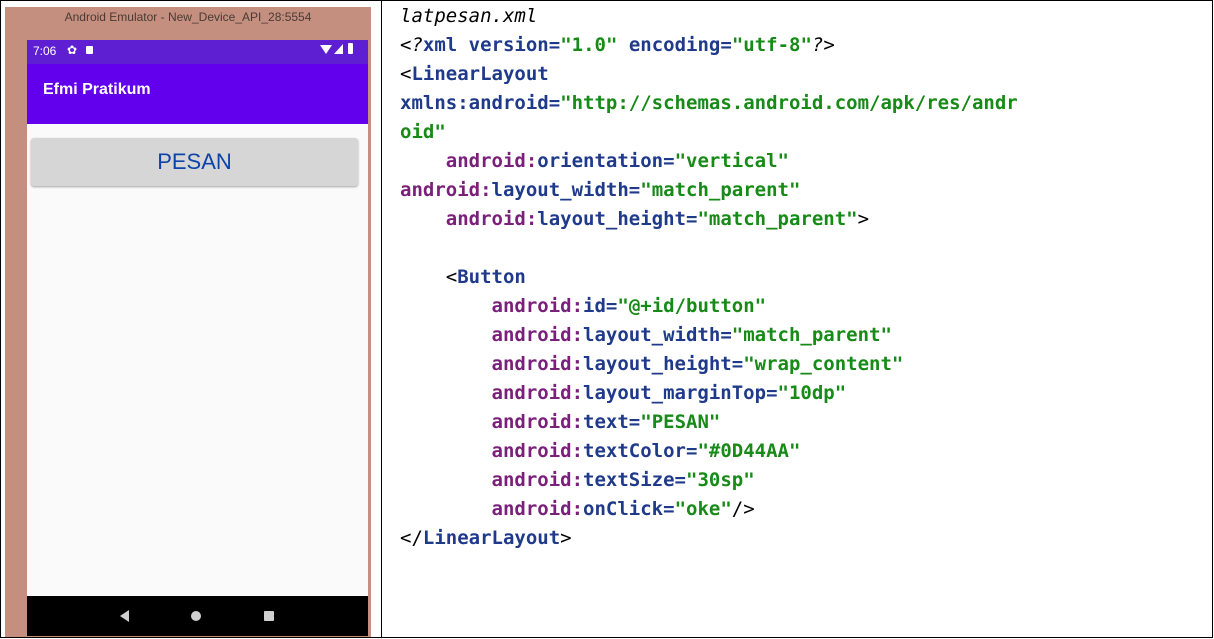  Describe the element at coordinates (805, 132) in the screenshot. I see `code-line: oid"` at that location.